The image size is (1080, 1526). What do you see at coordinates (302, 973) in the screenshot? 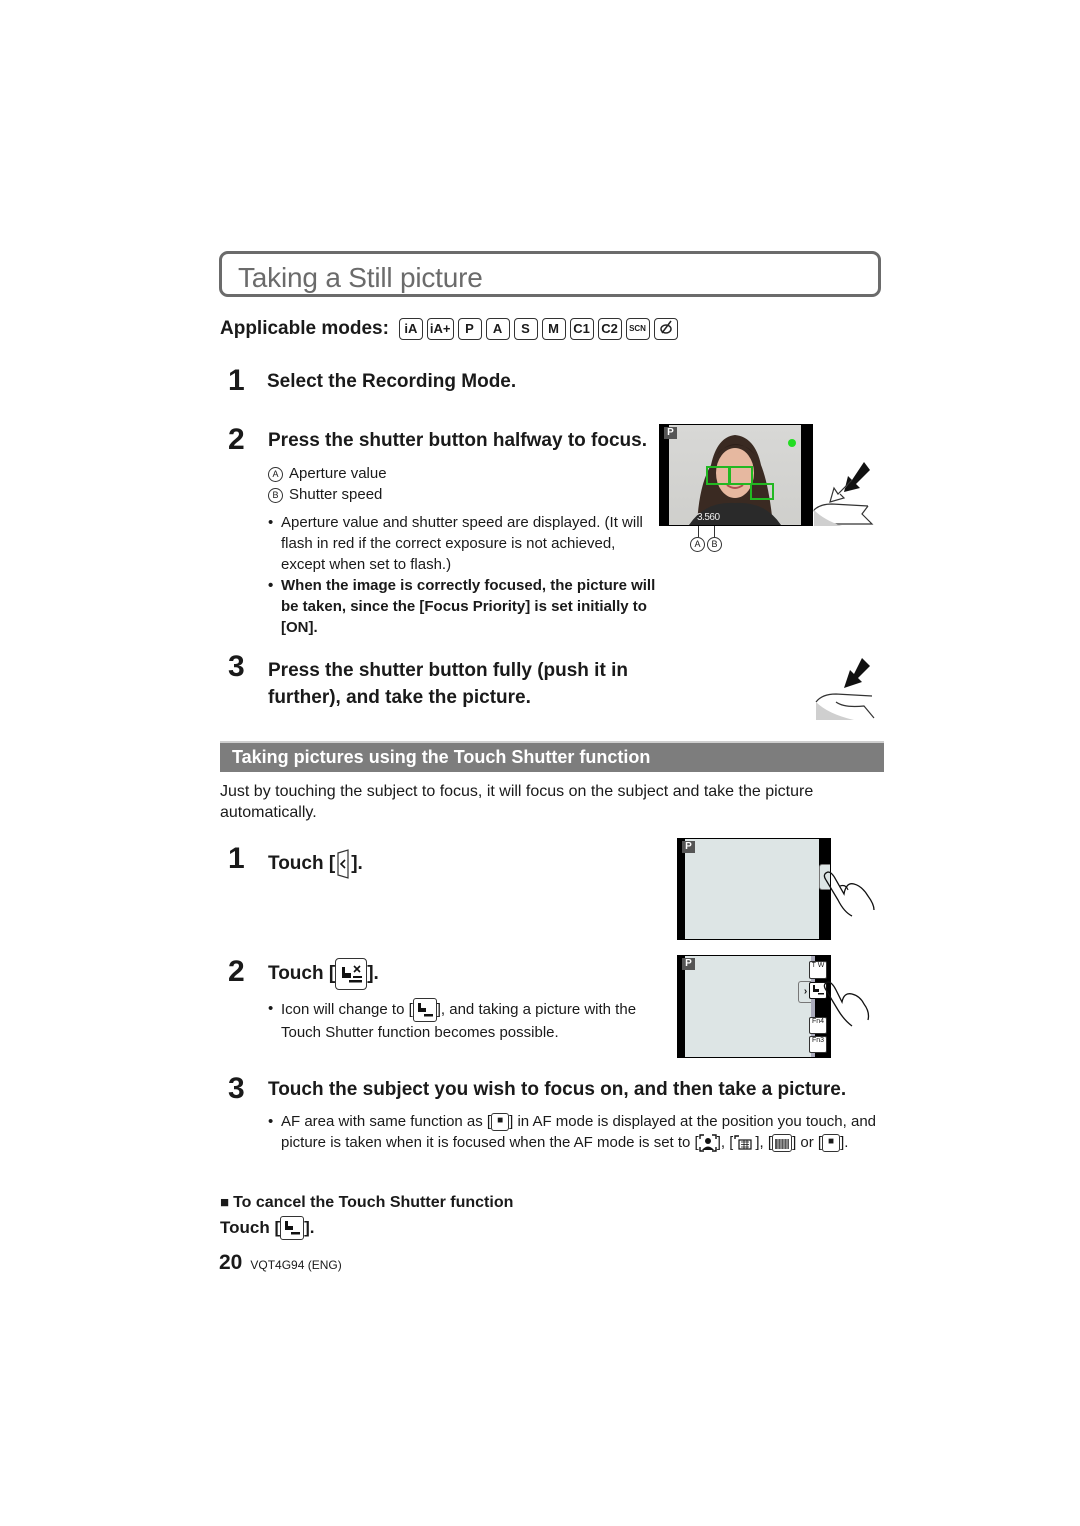
I see `touch-step-2-prefix: Touch [` at bounding box center [302, 973].